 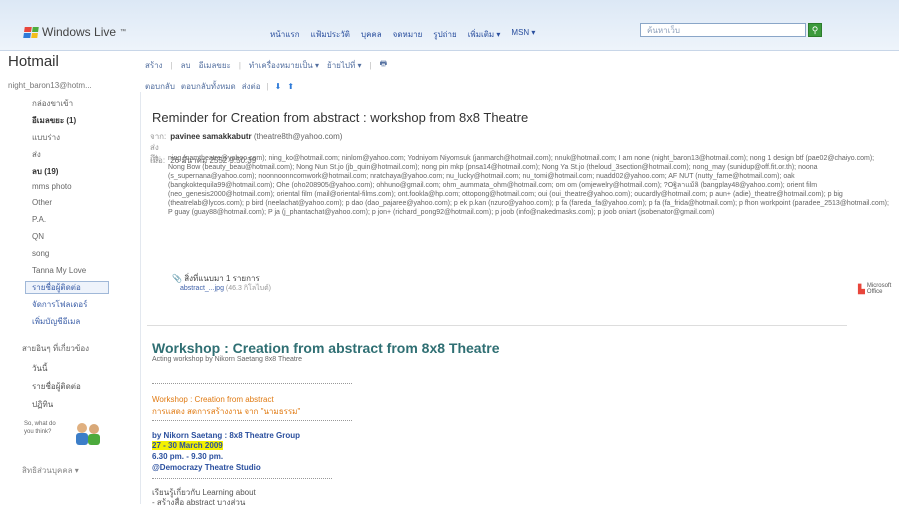 I want to click on reply-all-button: ตอบกลับทั้งหมด, so click(x=208, y=86).